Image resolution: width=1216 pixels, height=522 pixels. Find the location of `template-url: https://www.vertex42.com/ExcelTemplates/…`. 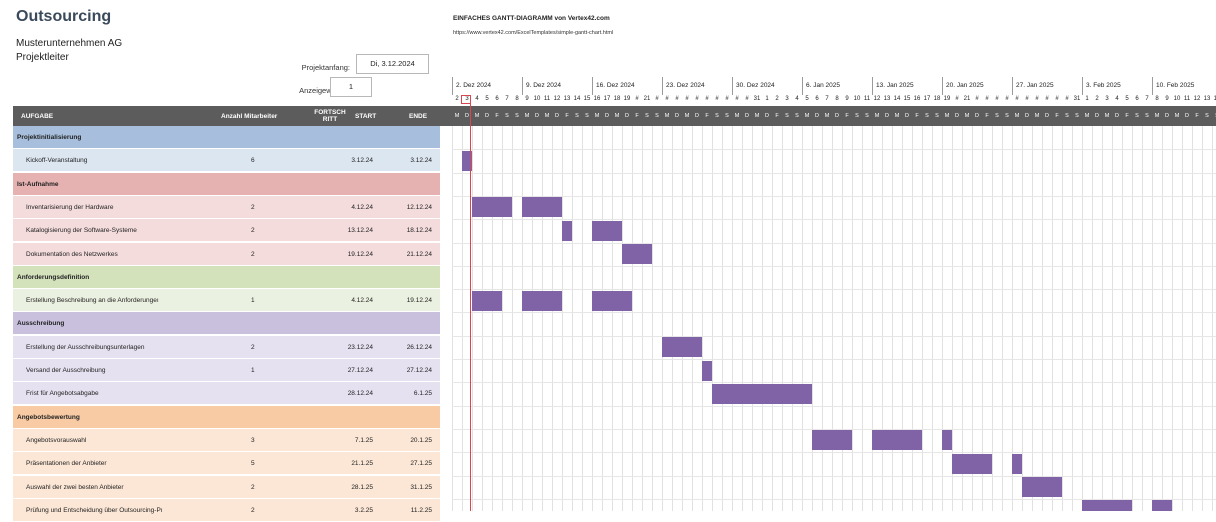

template-url: https://www.vertex42.com/ExcelTemplates/… is located at coordinates (533, 33).